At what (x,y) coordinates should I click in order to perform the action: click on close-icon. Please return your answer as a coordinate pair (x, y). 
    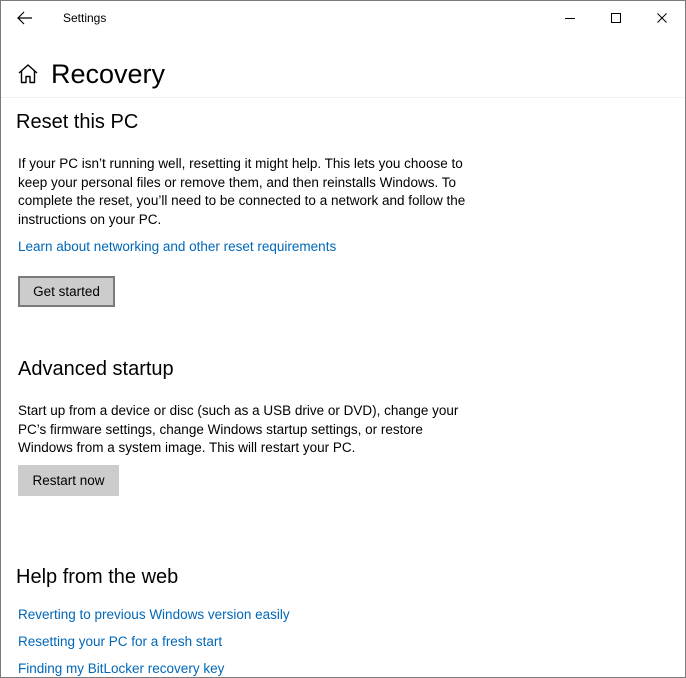
    Looking at the image, I should click on (662, 18).